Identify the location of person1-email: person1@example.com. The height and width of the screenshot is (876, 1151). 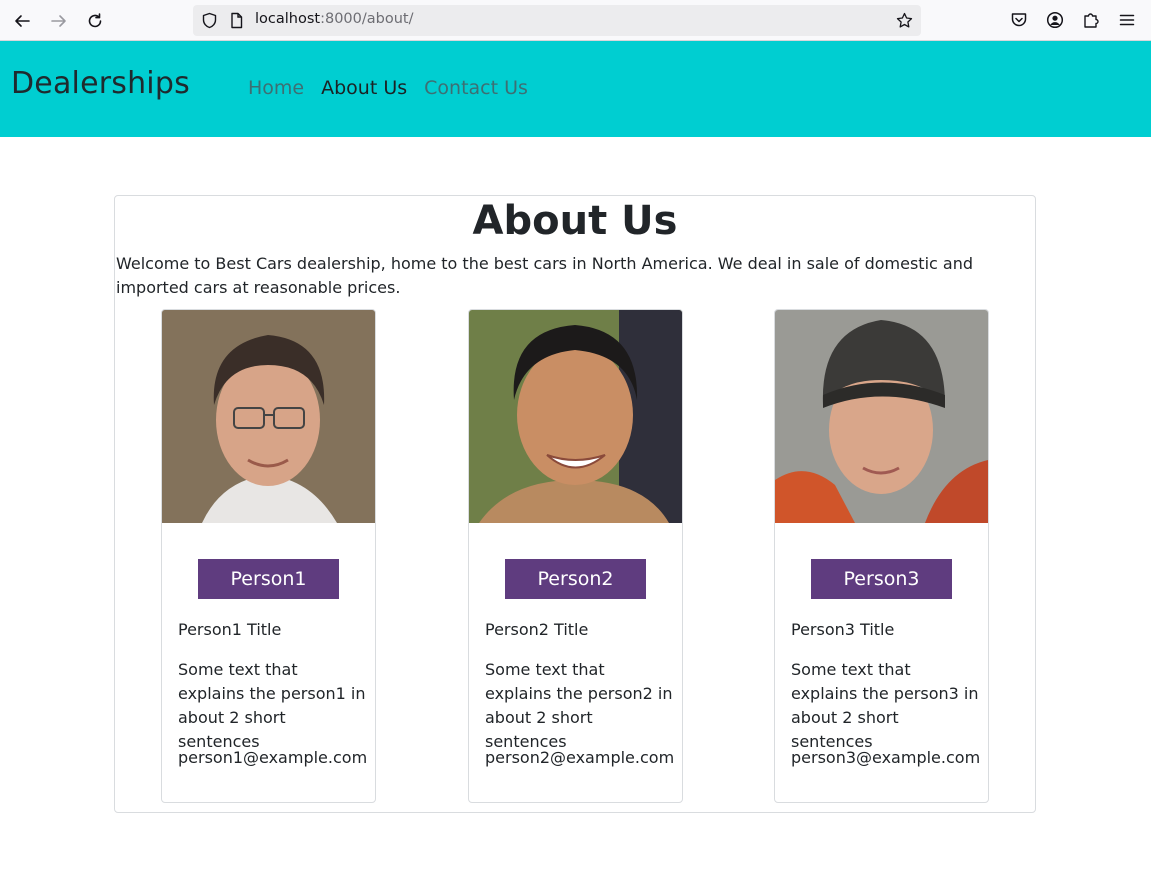
(273, 757).